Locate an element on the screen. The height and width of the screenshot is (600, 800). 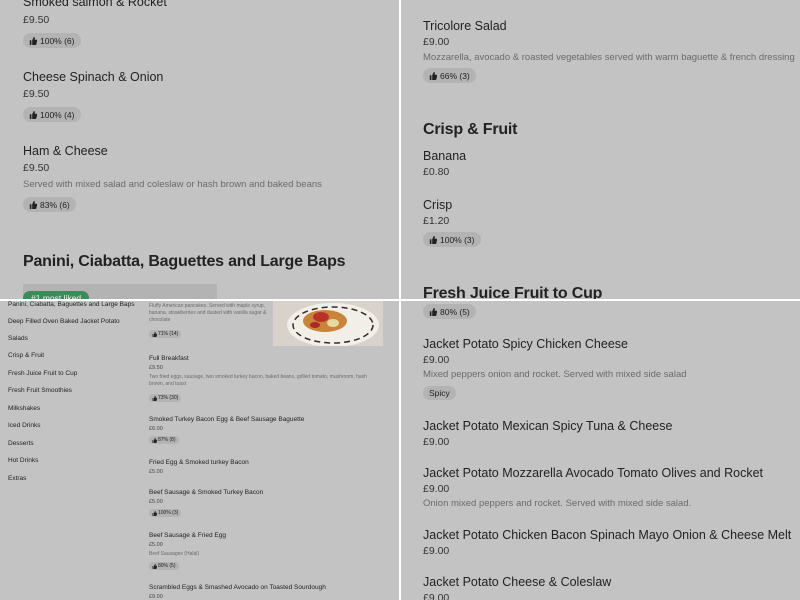
spicy-tag: Spicy is located at coordinates (439, 393).